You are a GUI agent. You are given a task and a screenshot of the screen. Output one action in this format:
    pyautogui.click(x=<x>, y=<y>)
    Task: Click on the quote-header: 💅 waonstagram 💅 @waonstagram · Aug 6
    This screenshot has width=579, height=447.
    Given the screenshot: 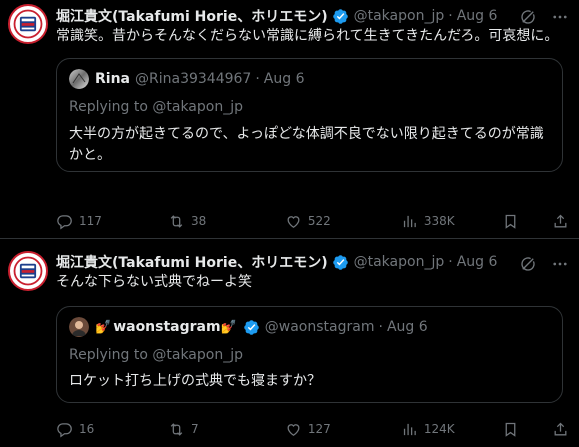 What is the action you would take?
    pyautogui.click(x=309, y=327)
    